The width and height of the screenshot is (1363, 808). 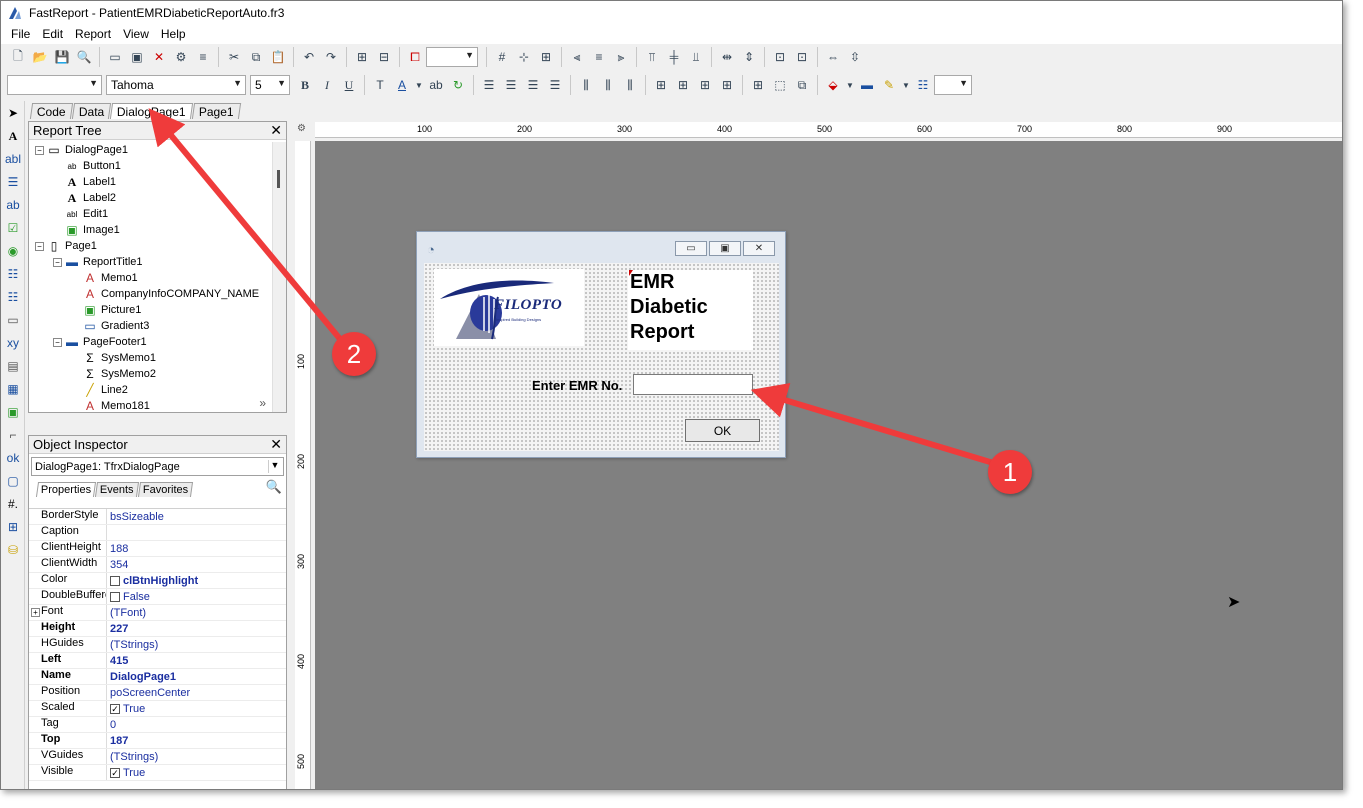 What do you see at coordinates (13, 182) in the screenshot?
I see `memo-tool-icon: ☰` at bounding box center [13, 182].